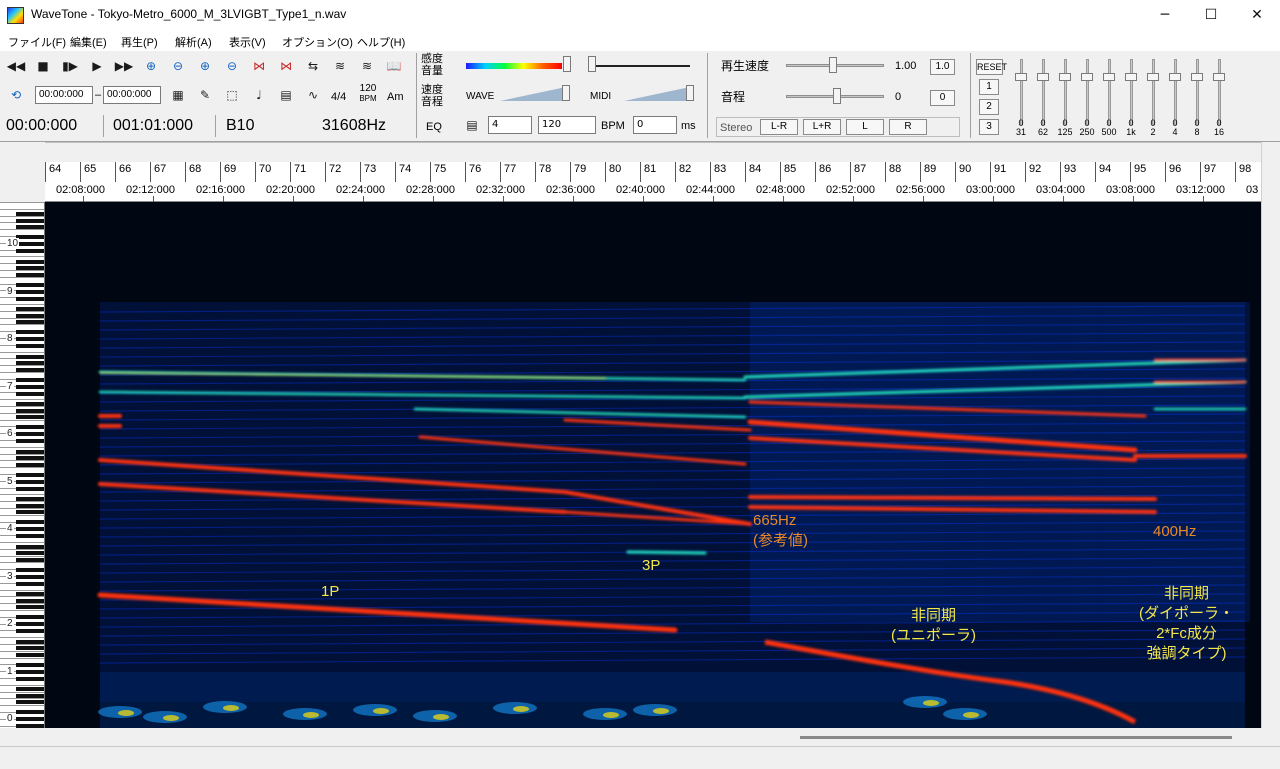 Image resolution: width=1280 pixels, height=769 pixels. What do you see at coordinates (394, 66) in the screenshot?
I see `book-icon: 📖` at bounding box center [394, 66].